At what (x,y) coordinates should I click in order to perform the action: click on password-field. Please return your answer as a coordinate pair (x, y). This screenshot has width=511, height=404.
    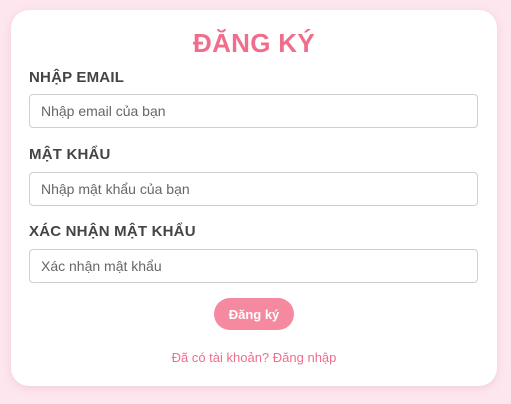
    Looking at the image, I should click on (253, 189).